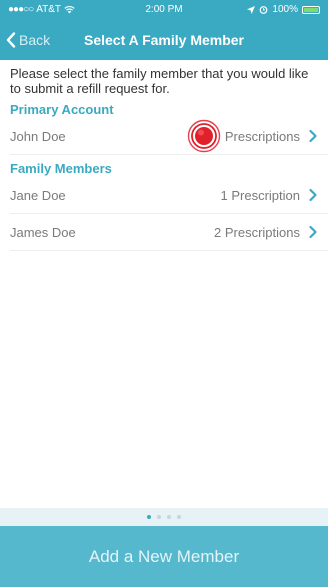  Describe the element at coordinates (169, 136) in the screenshot. I see `member-row-john-doe: John Doe Prescriptions` at that location.